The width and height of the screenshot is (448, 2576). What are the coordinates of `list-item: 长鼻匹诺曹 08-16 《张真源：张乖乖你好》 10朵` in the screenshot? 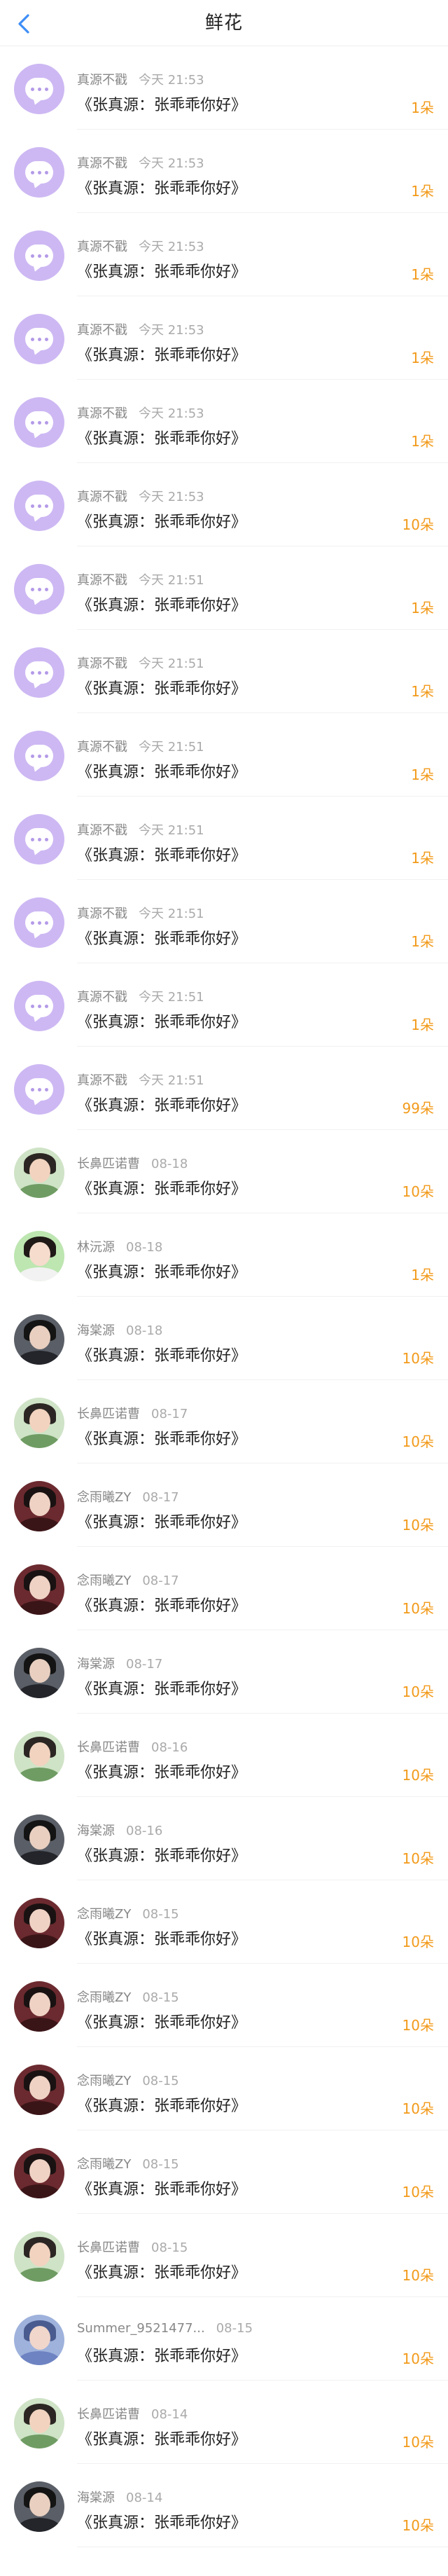 It's located at (224, 1755).